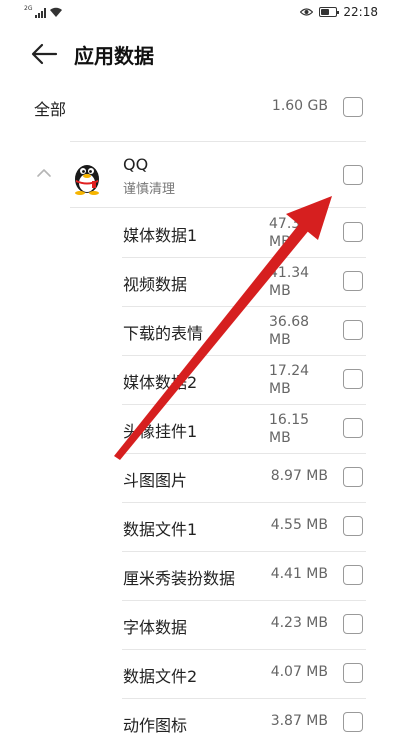 The image size is (400, 734). Describe the element at coordinates (87, 180) in the screenshot. I see `qq-penguin-icon` at that location.